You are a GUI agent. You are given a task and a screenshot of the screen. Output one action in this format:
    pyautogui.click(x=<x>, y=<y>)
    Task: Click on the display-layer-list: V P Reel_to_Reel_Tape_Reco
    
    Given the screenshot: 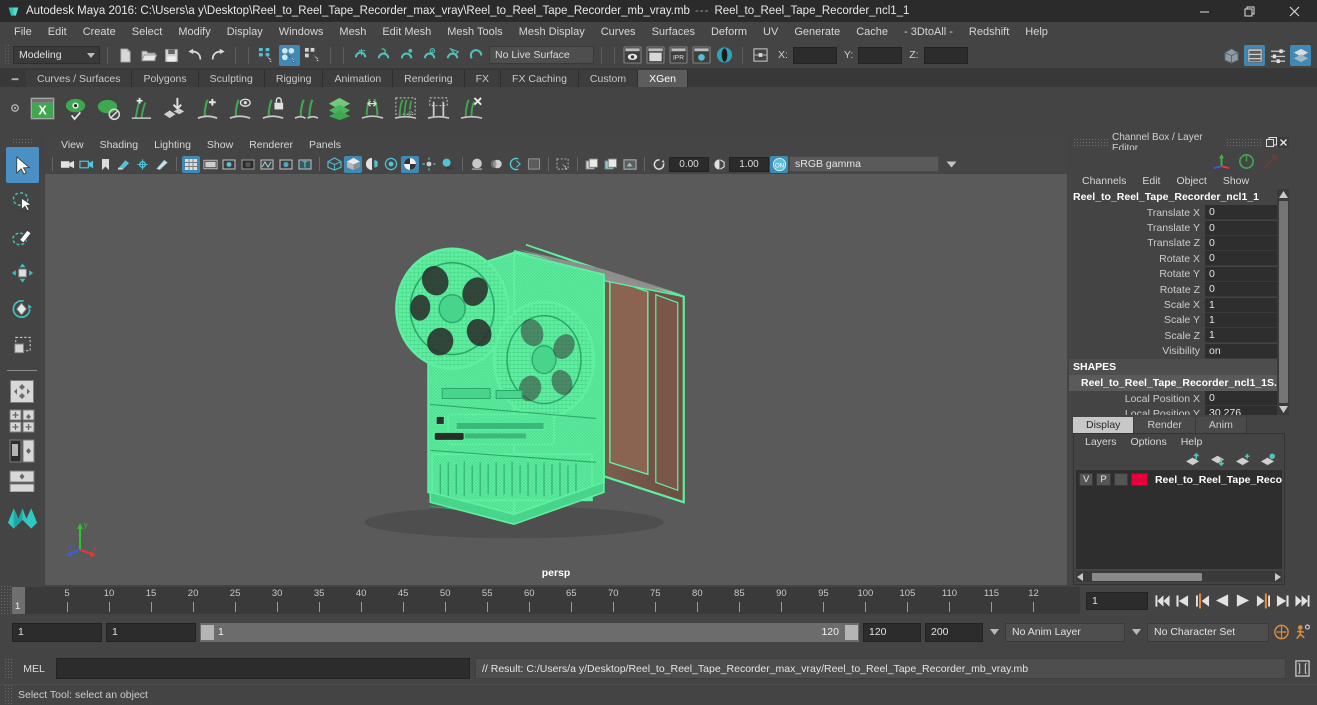 What is the action you would take?
    pyautogui.click(x=1179, y=519)
    